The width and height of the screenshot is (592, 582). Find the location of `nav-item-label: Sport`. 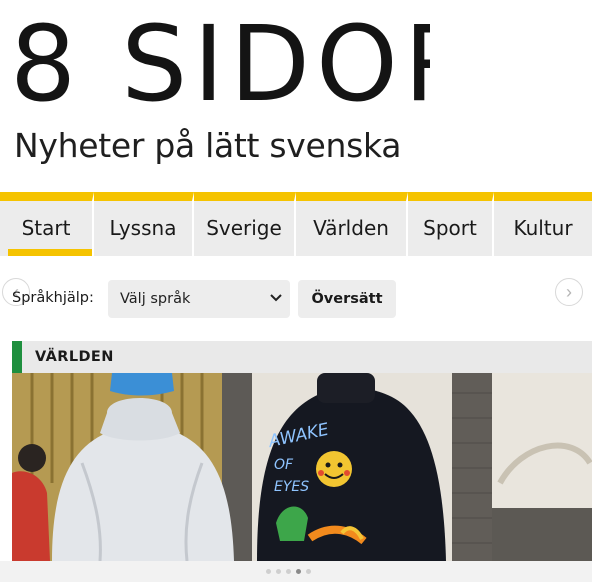

nav-item-label: Sport is located at coordinates (450, 227).